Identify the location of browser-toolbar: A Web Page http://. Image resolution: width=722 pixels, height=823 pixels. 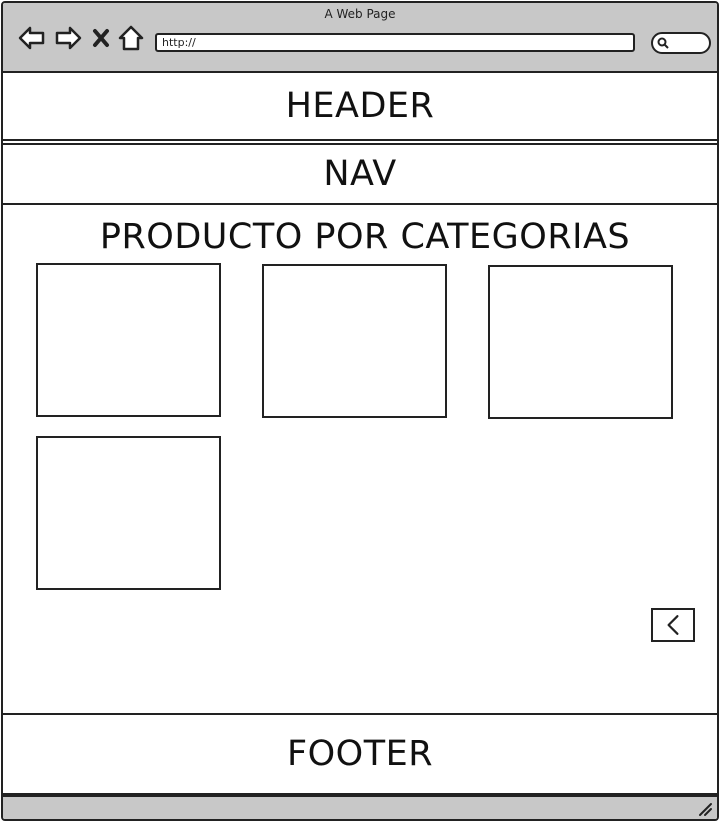
(360, 38).